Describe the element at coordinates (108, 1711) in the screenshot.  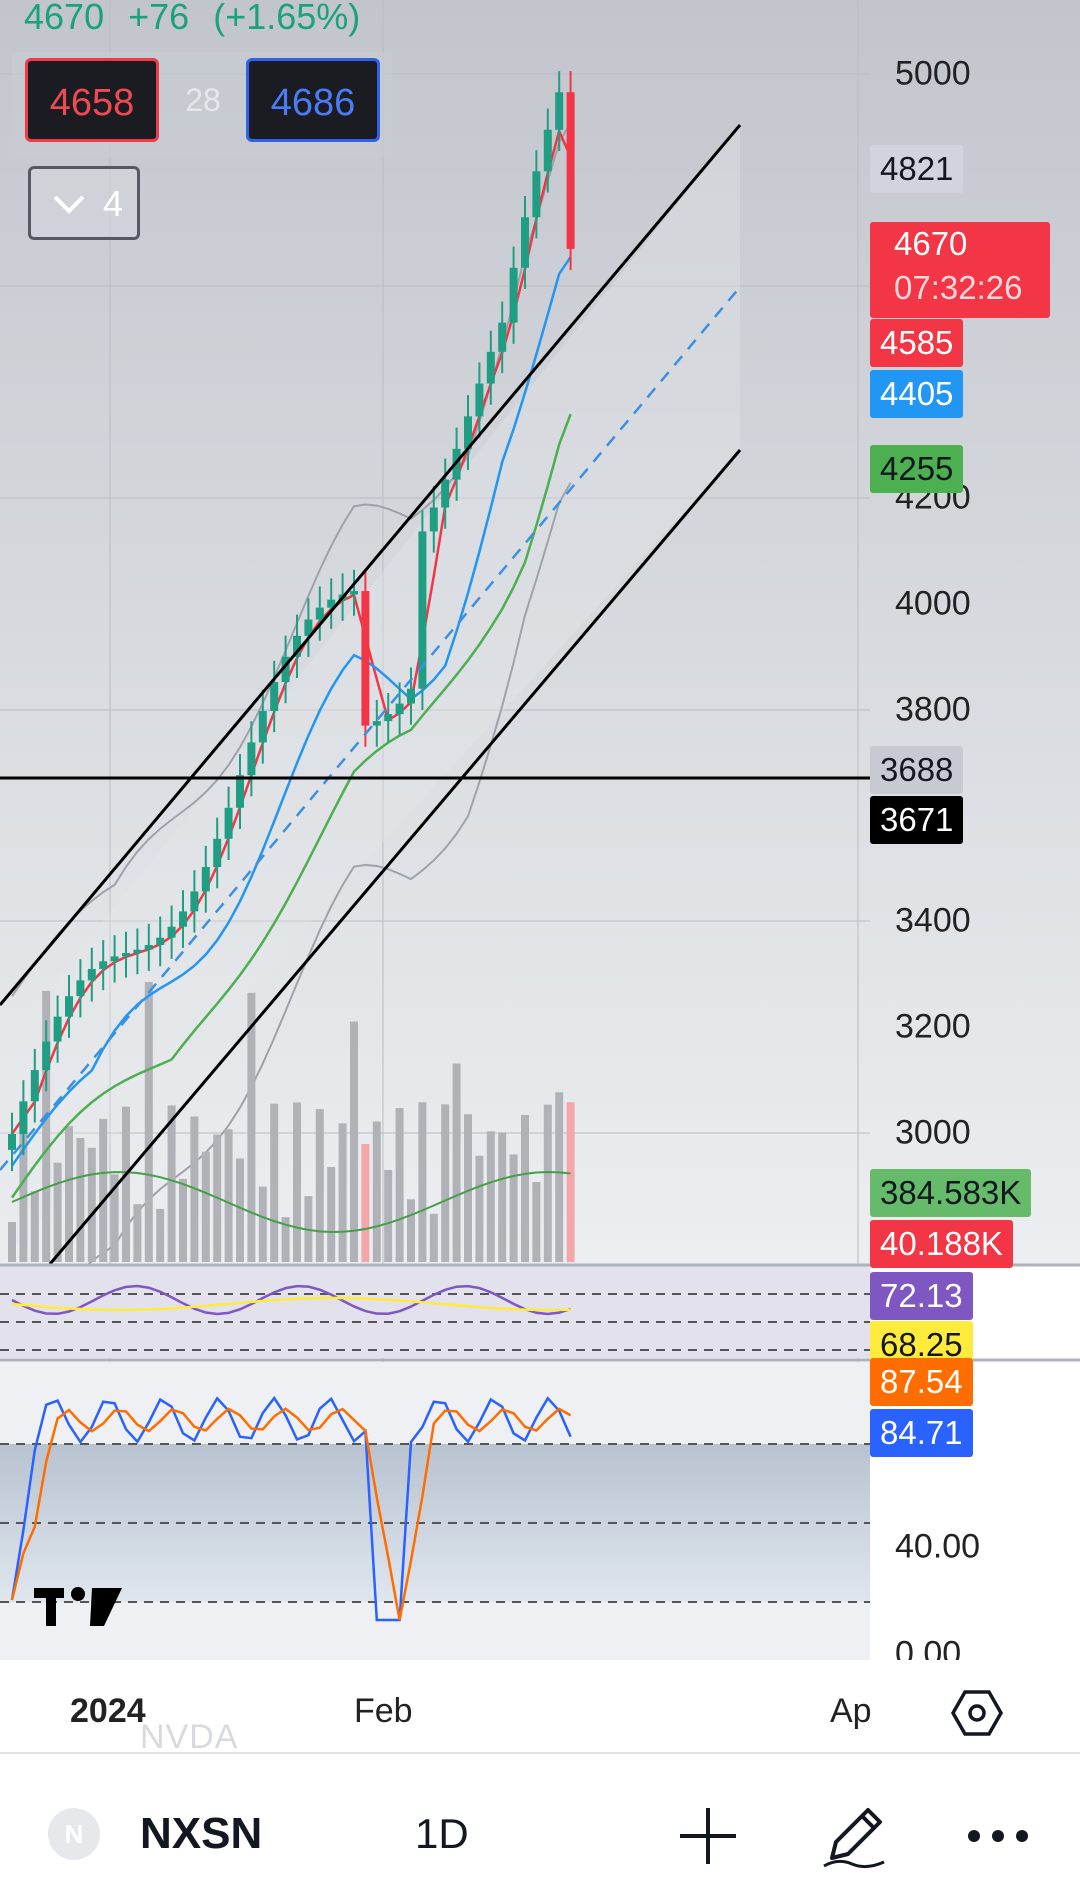
I see `time-label-2024: 2024` at that location.